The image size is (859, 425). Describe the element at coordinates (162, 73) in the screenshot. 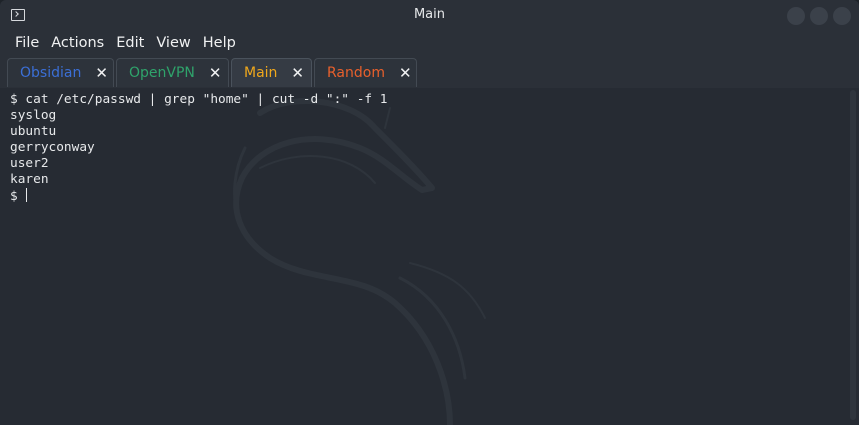

I see `tab-label: OpenVPN` at that location.